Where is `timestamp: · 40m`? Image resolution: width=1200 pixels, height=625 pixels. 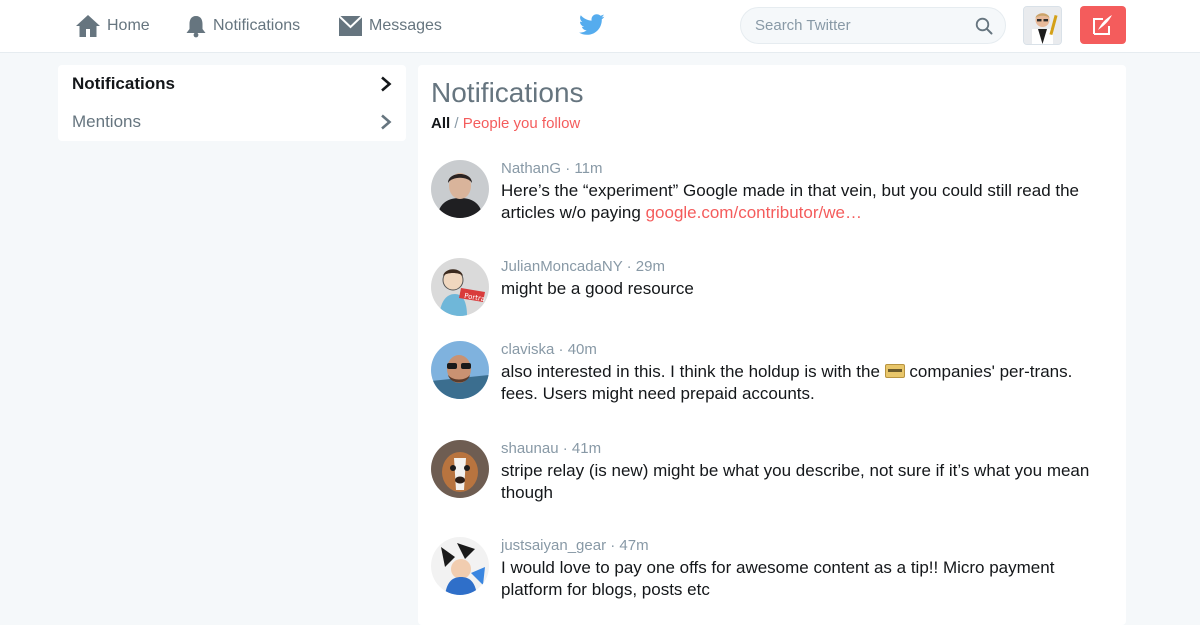 timestamp: · 40m is located at coordinates (575, 349).